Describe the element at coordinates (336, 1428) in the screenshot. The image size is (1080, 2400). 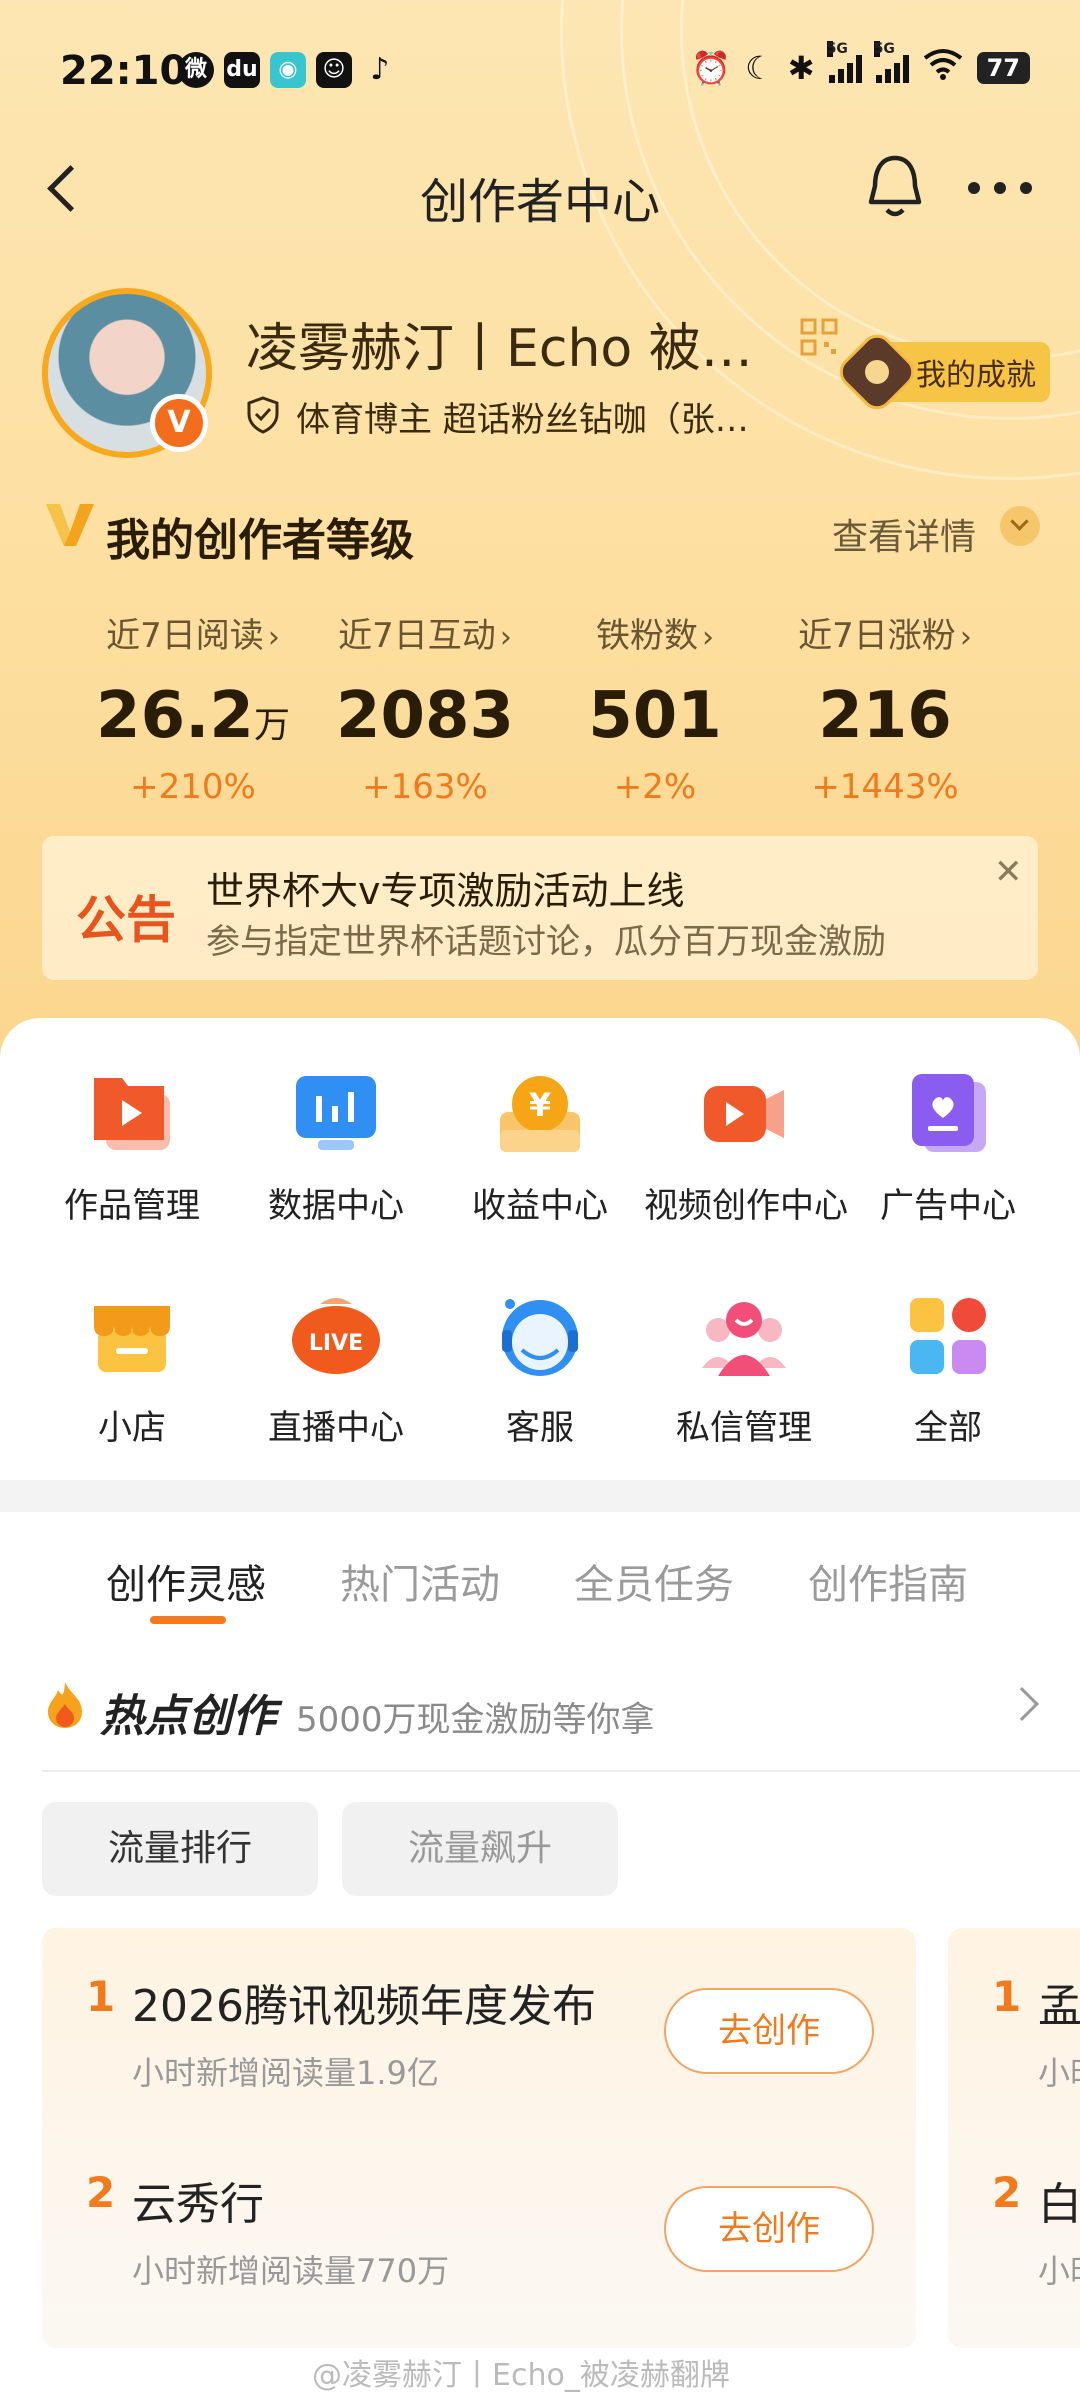
I see `tool-label: 直播中心` at that location.